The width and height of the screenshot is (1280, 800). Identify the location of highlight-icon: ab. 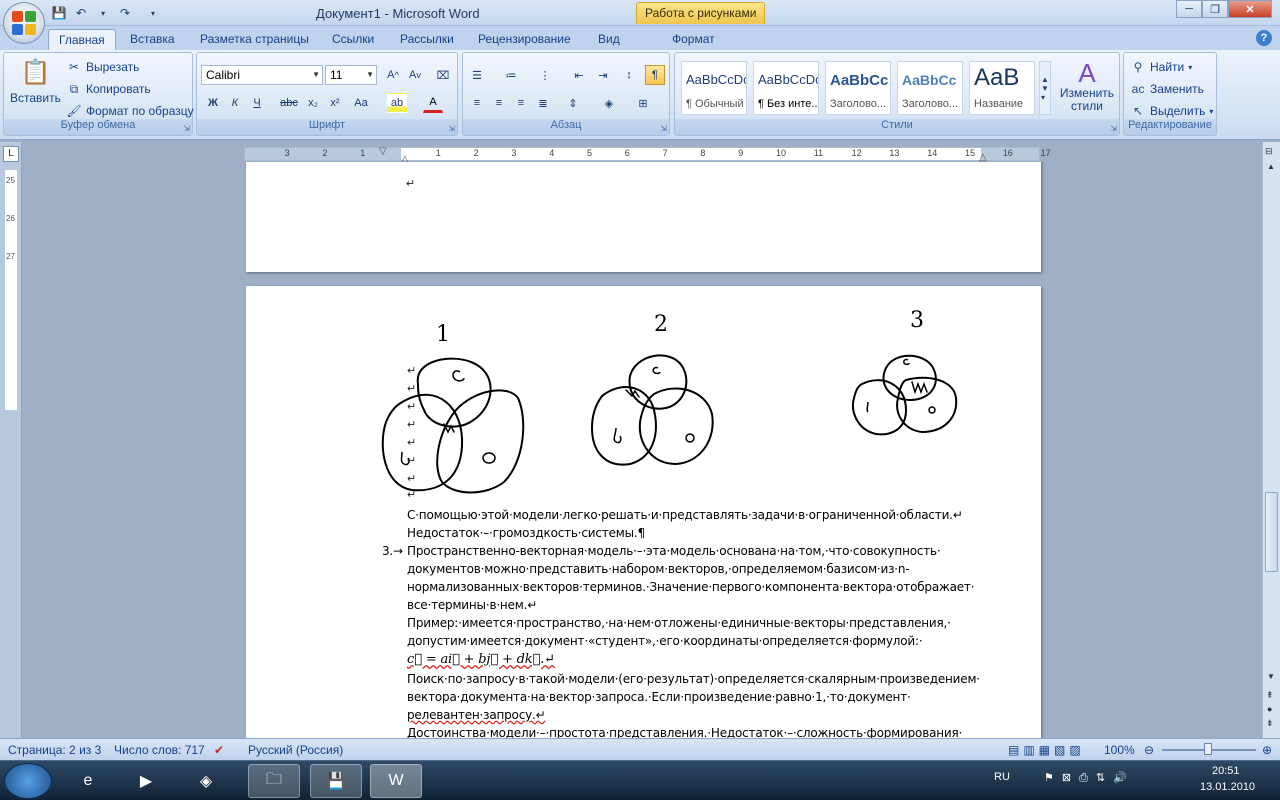
(397, 103).